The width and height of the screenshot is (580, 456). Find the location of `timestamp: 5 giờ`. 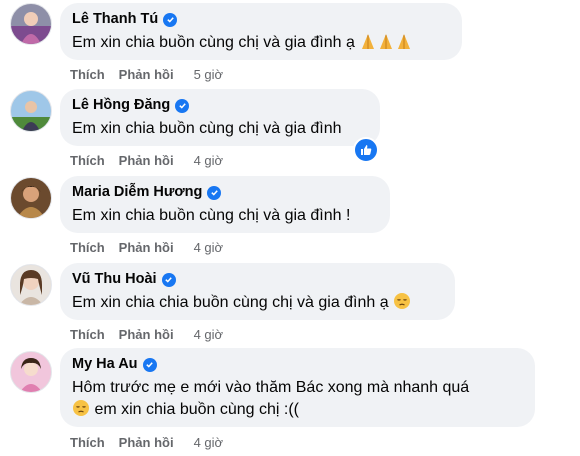

timestamp: 5 giờ is located at coordinates (209, 74).